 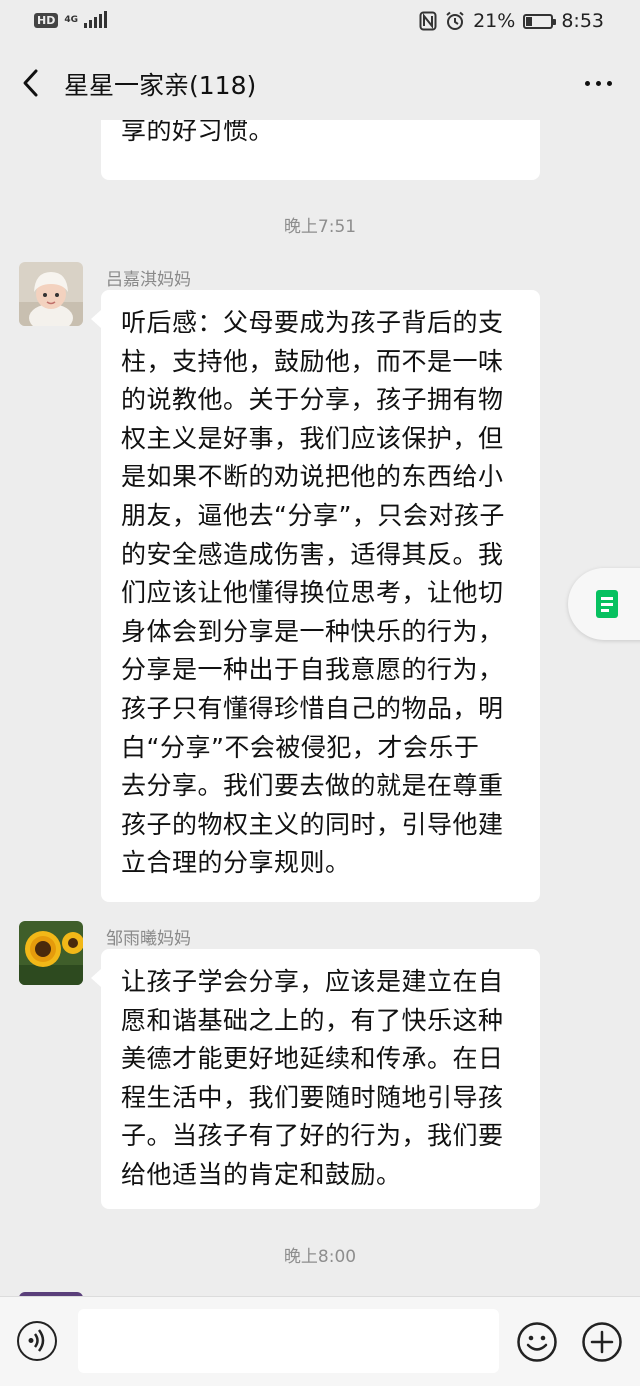 What do you see at coordinates (607, 604) in the screenshot?
I see `document-icon` at bounding box center [607, 604].